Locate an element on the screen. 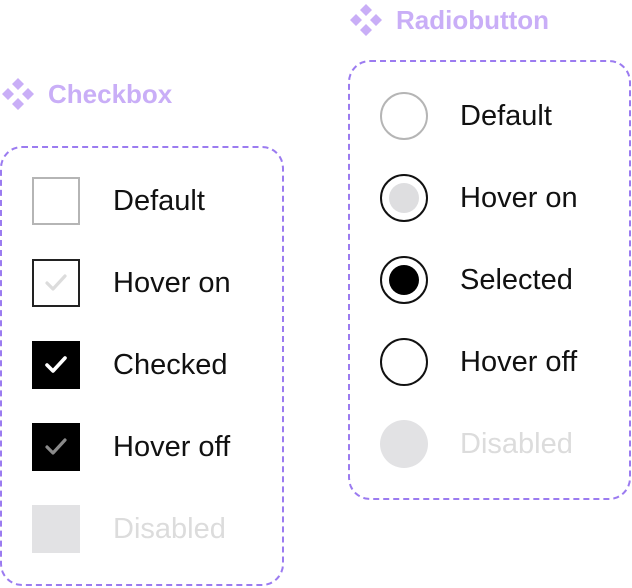 Image resolution: width=632 pixels, height=588 pixels. radiobutton-title-text: Radiobutton is located at coordinates (473, 19).